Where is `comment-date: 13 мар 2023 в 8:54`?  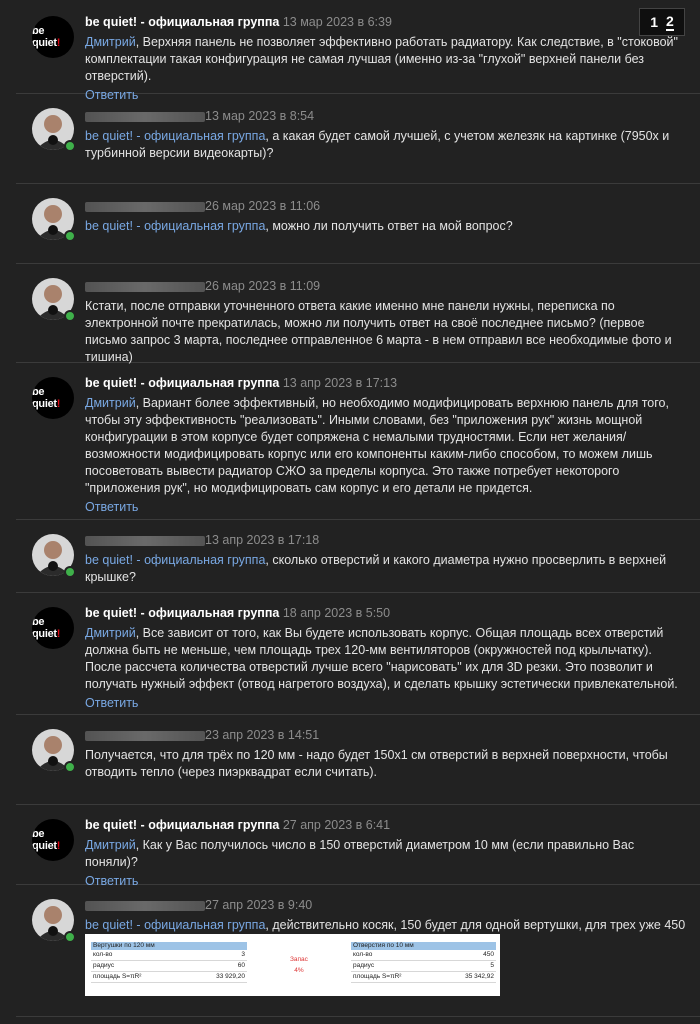
comment-date: 13 мар 2023 в 8:54 is located at coordinates (259, 116).